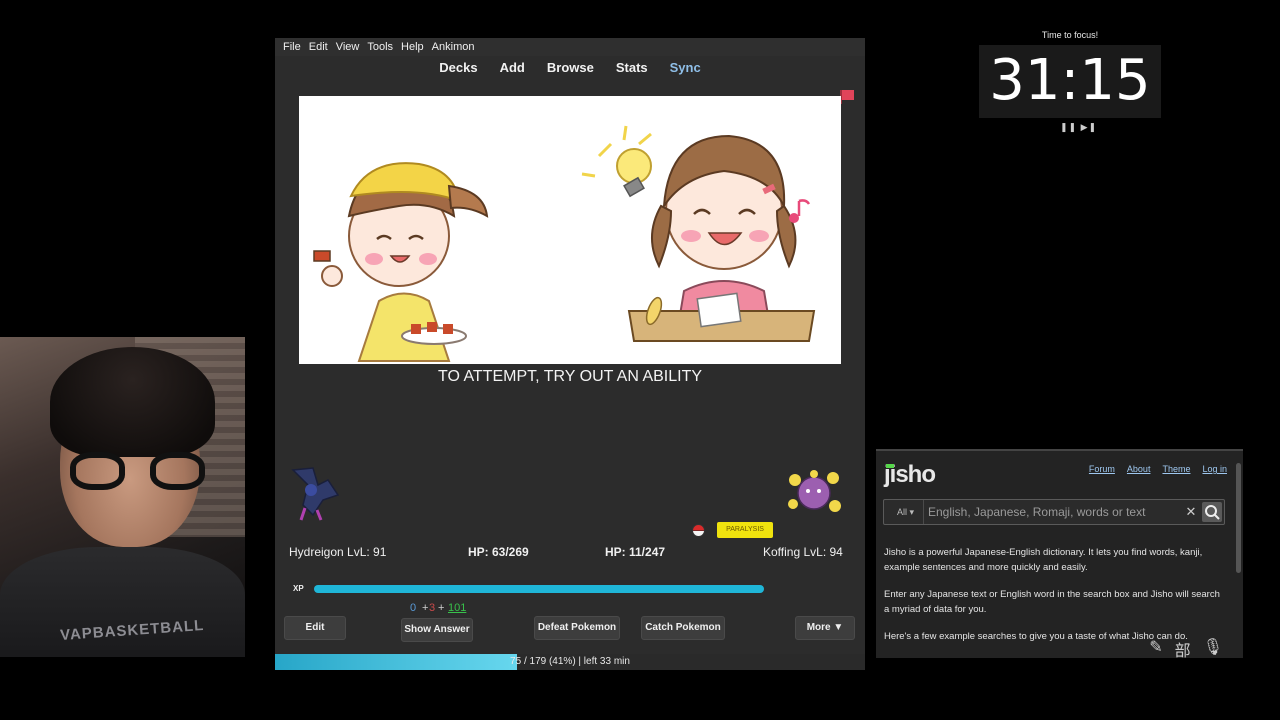 The image size is (1280, 720). What do you see at coordinates (338, 552) in the screenshot?
I see `player-pokemon-name: Hydreigon LvL: 91` at bounding box center [338, 552].